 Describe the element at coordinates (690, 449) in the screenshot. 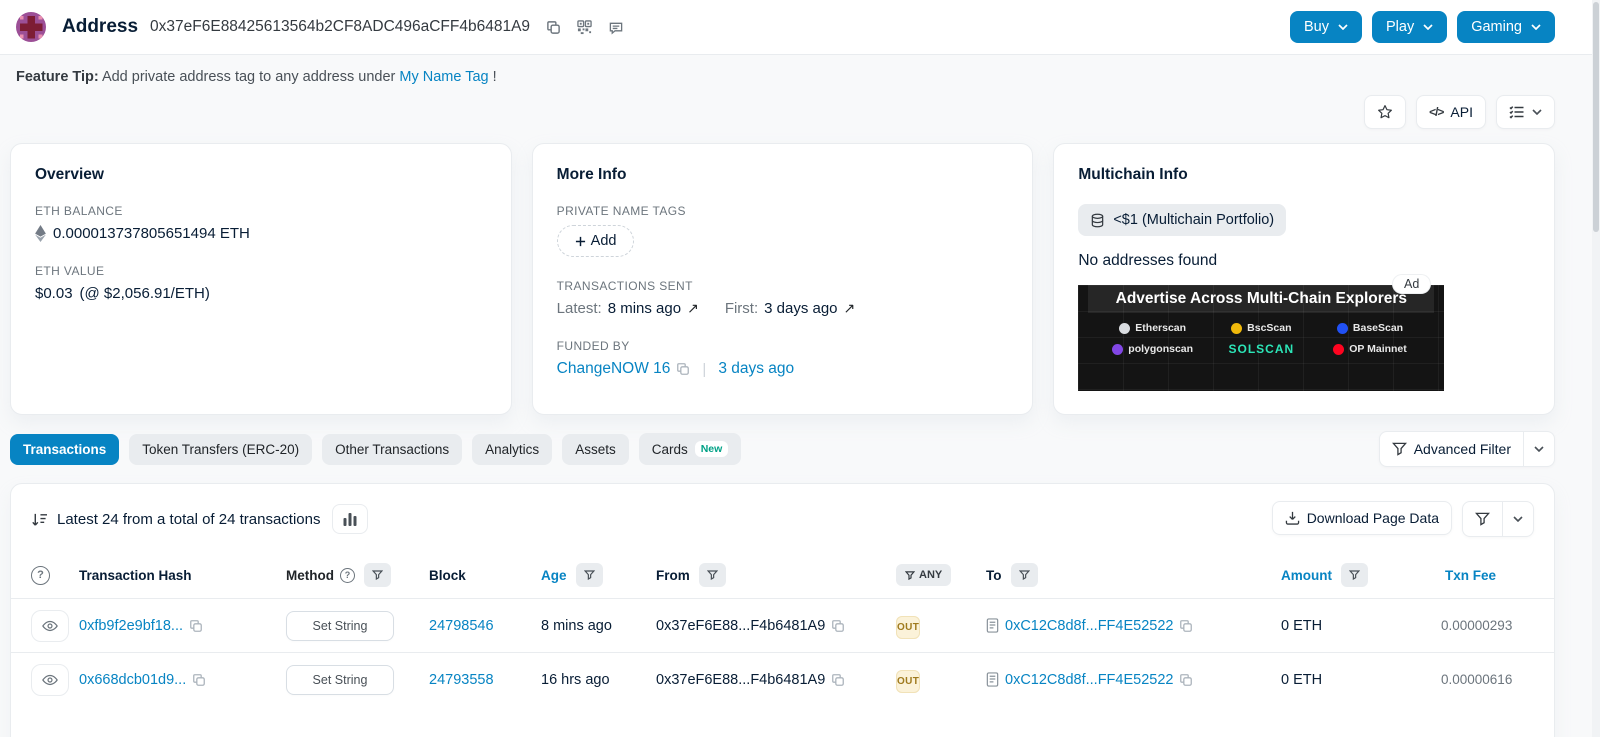

I see `tab-cards: Cards New` at that location.